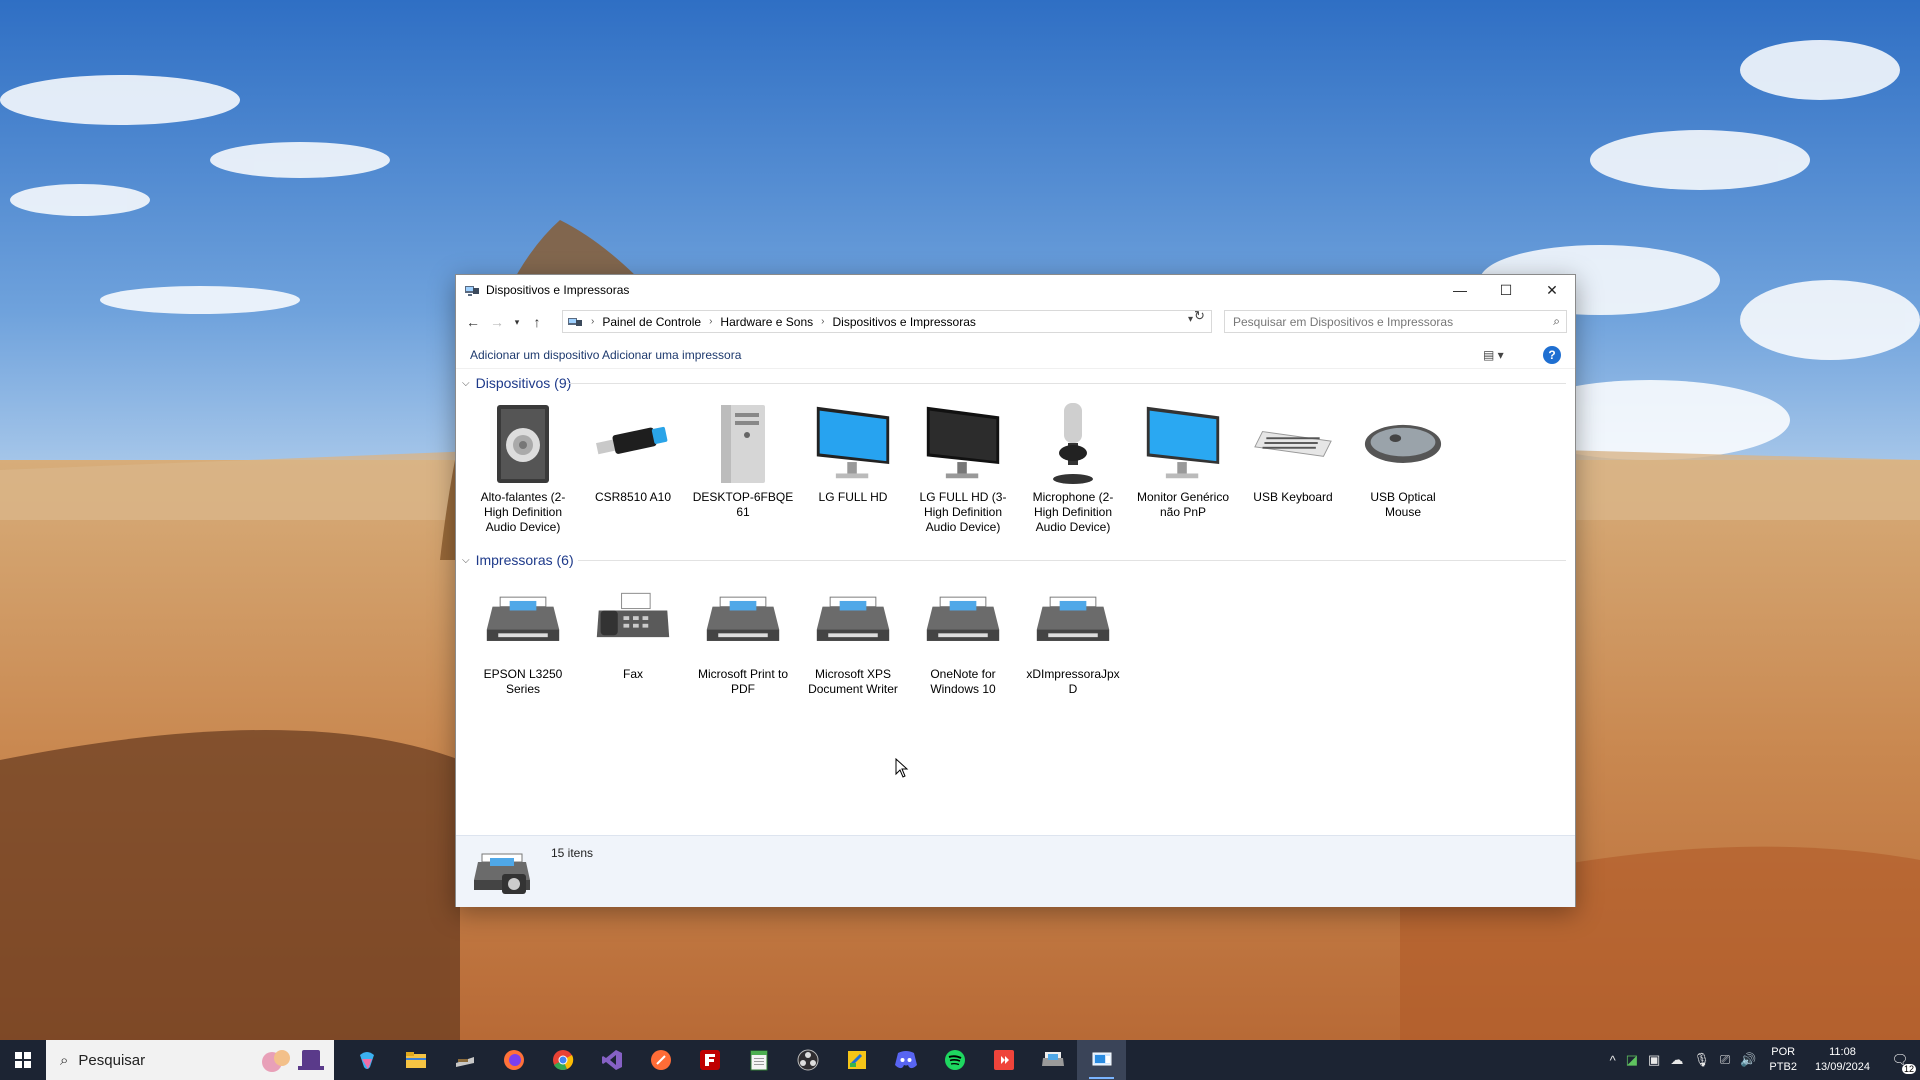  What do you see at coordinates (1403, 443) in the screenshot?
I see `mouse-icon` at bounding box center [1403, 443].